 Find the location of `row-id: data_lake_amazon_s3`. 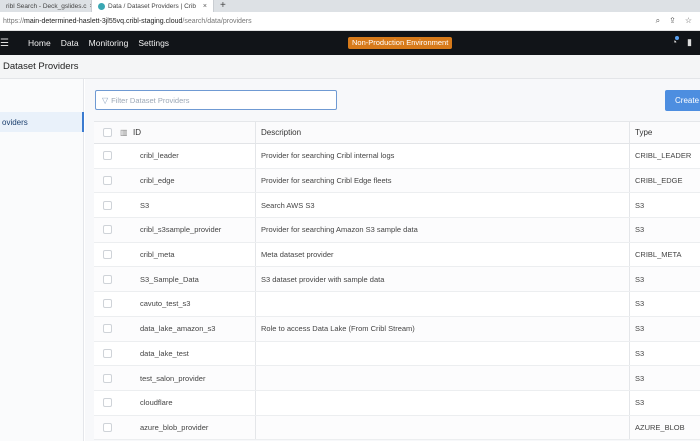

row-id: data_lake_amazon_s3 is located at coordinates (192, 328).